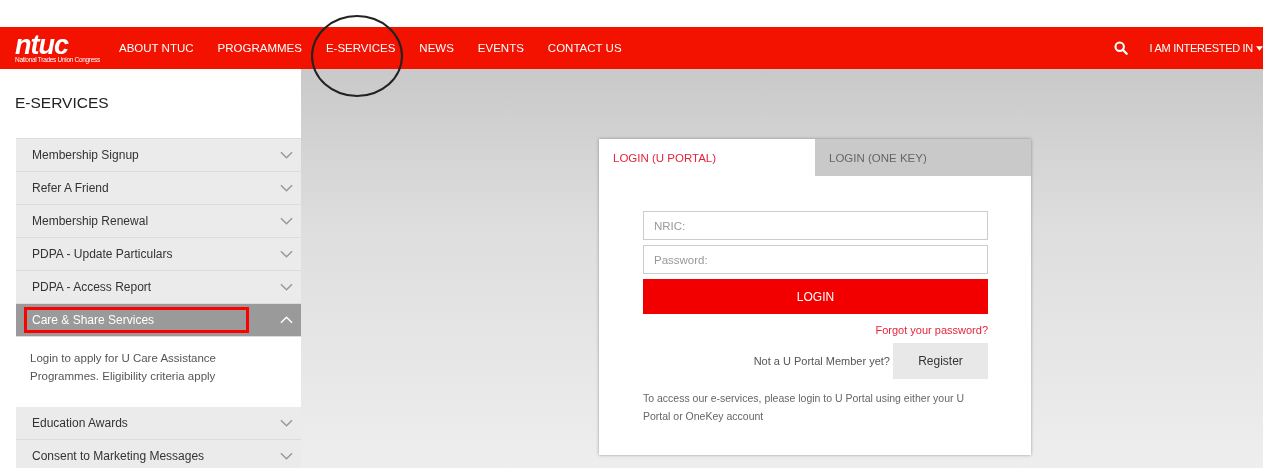 The image size is (1263, 468). I want to click on forgot-password-link: Forgot your password?, so click(931, 330).